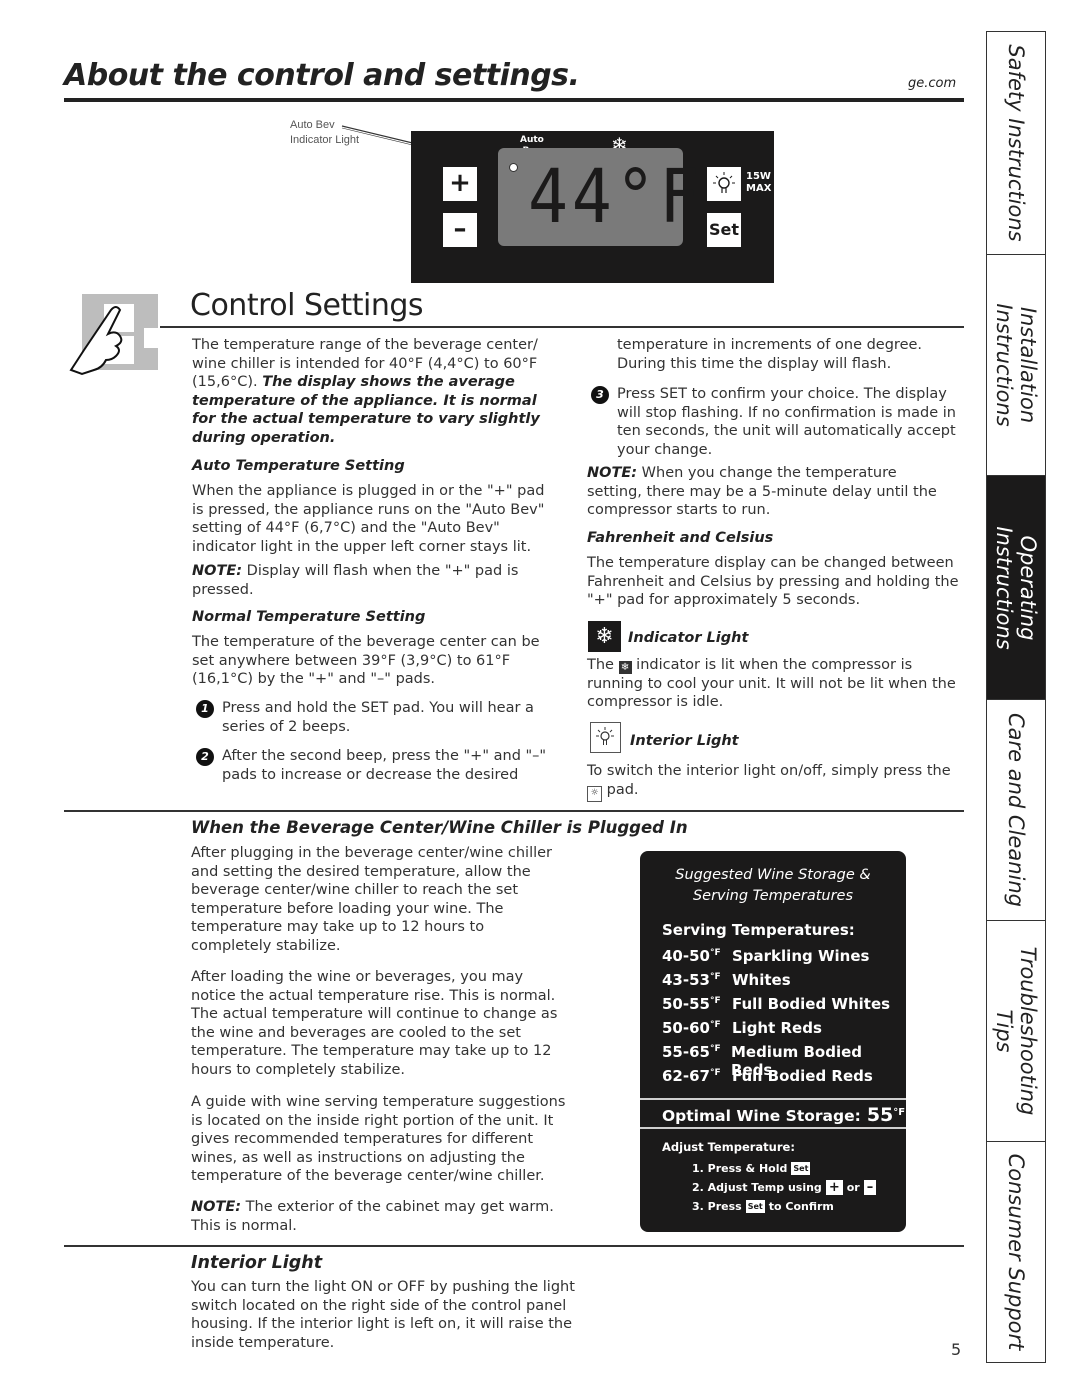  I want to click on wine-type: Whites, so click(761, 980).